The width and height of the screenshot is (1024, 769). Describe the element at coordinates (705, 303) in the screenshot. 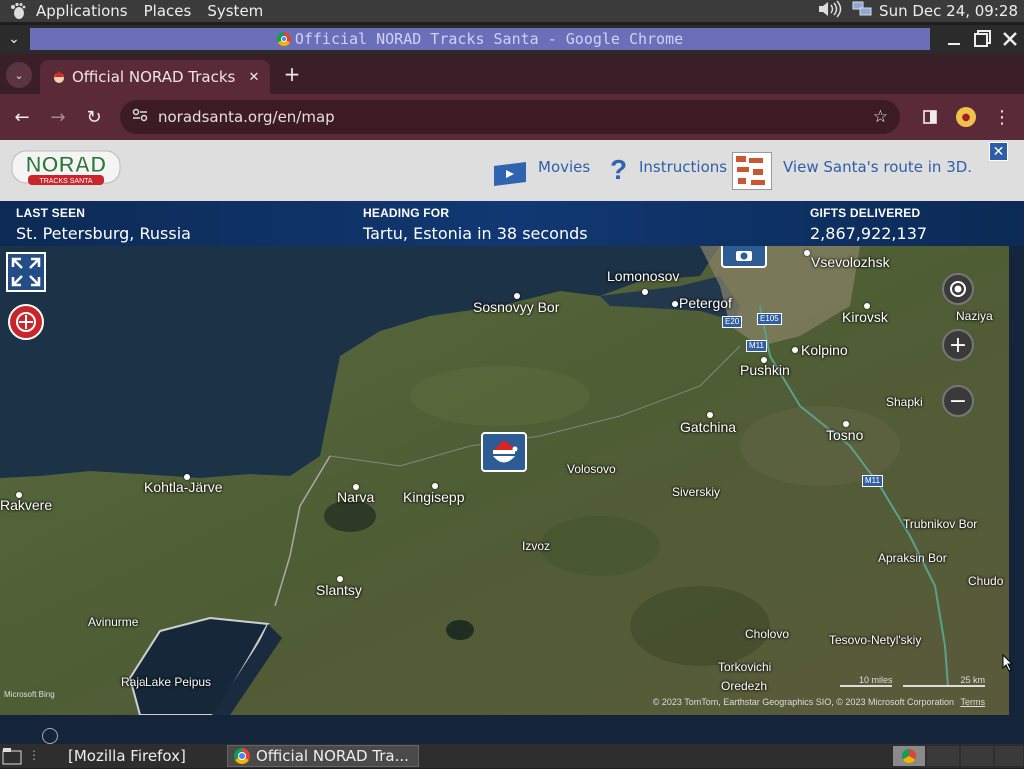

I see `place-label: Petergof` at that location.